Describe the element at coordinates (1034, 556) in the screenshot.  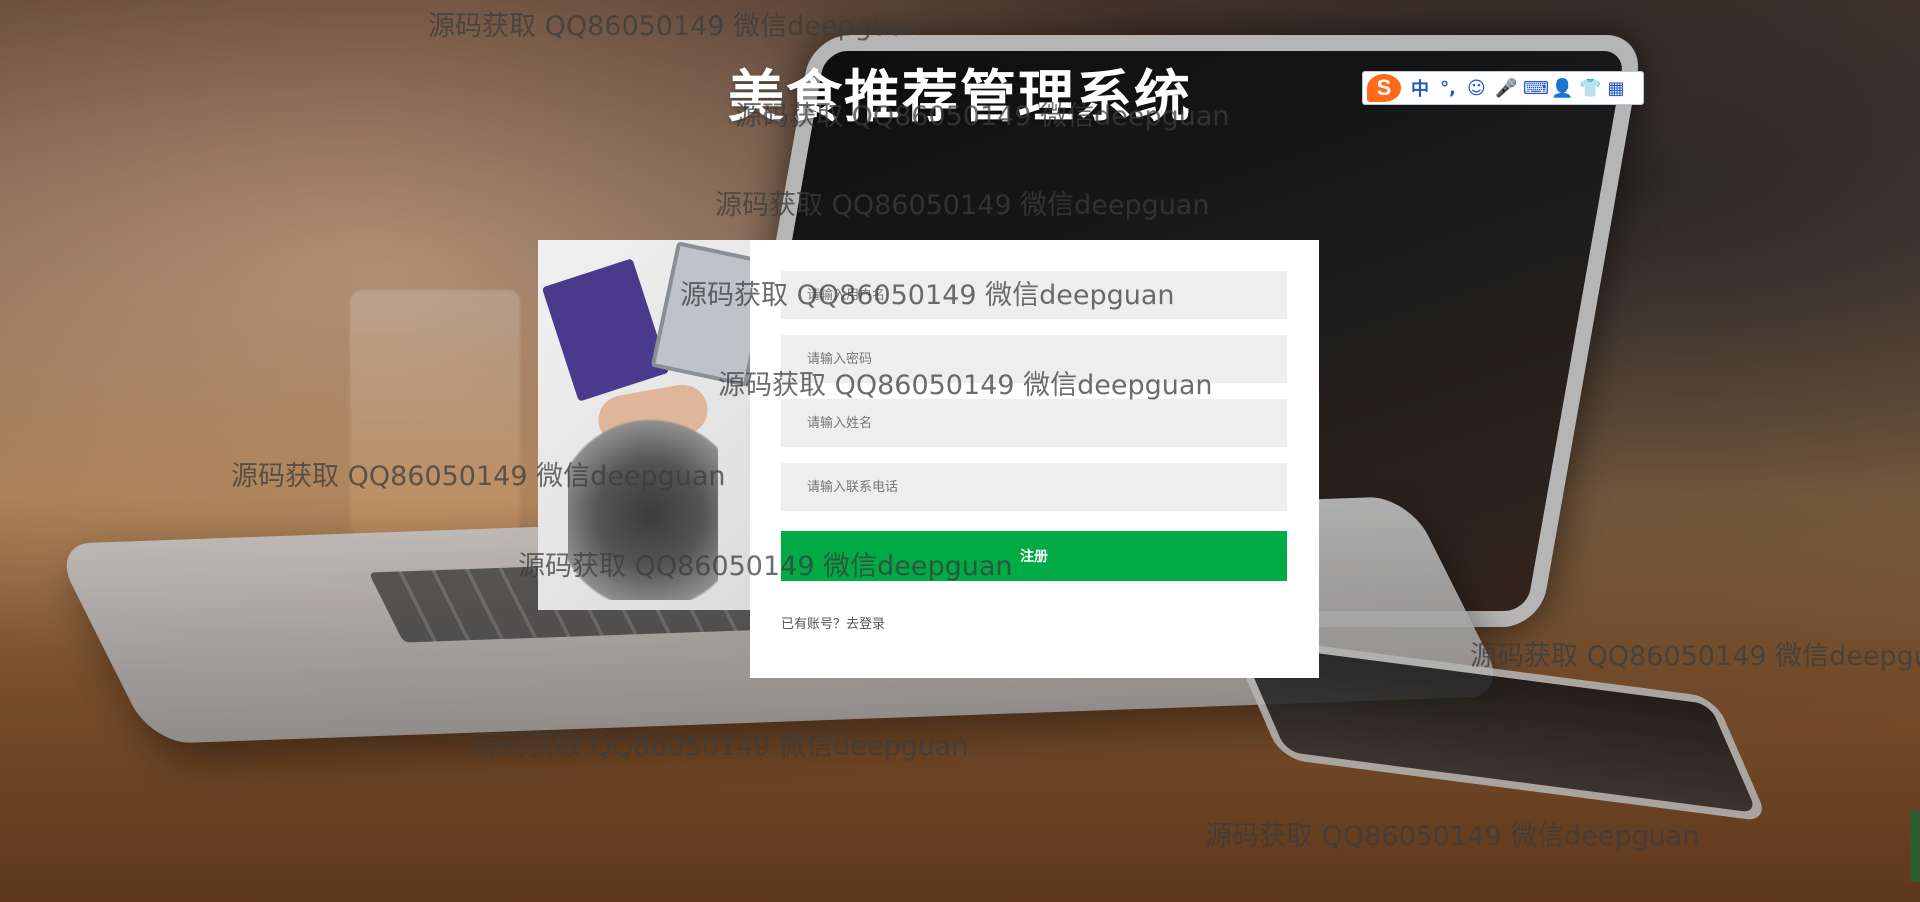
I see `register-button: 注册` at that location.